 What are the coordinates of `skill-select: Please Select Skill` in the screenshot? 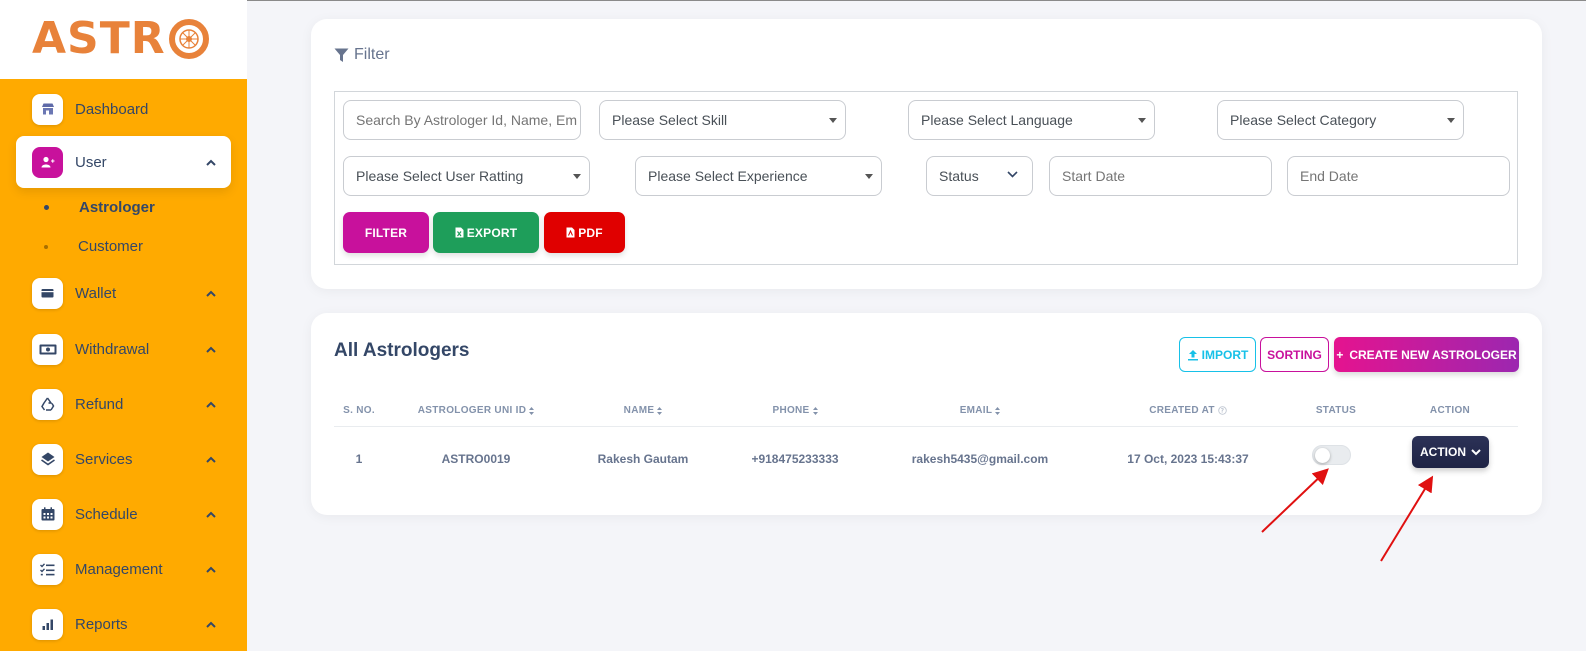 It's located at (722, 120).